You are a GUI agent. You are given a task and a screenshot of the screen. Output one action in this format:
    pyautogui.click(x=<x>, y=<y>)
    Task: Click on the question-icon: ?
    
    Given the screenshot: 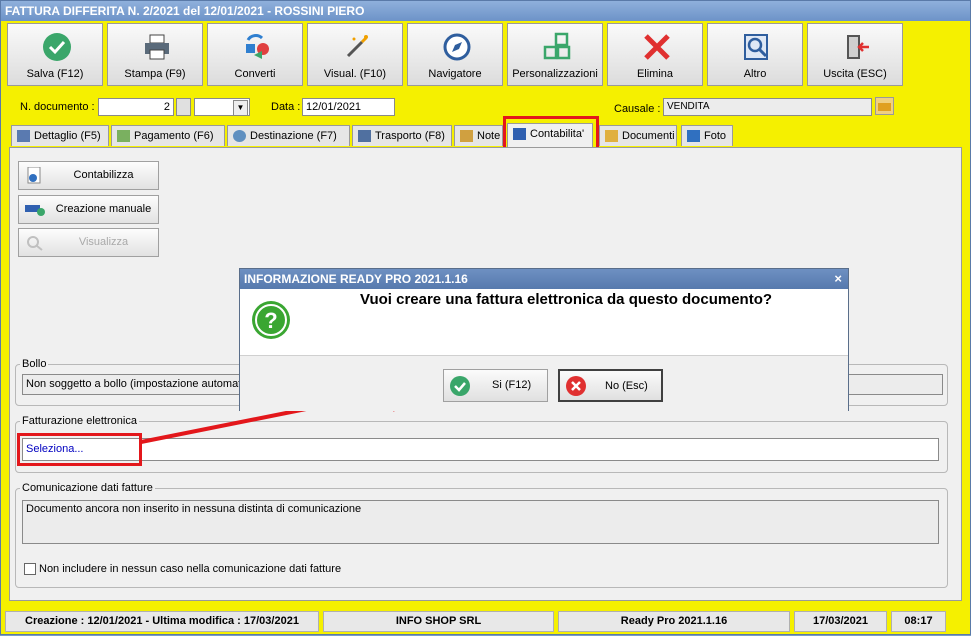 What is the action you would take?
    pyautogui.click(x=271, y=320)
    